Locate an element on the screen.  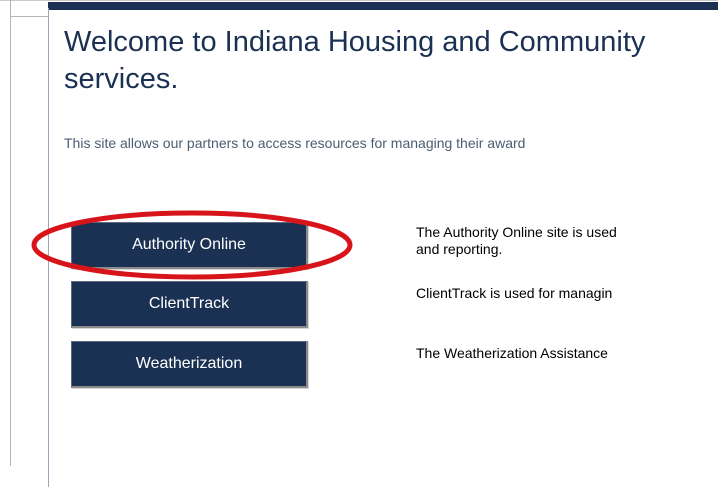
corner-divider is located at coordinates (29, 16).